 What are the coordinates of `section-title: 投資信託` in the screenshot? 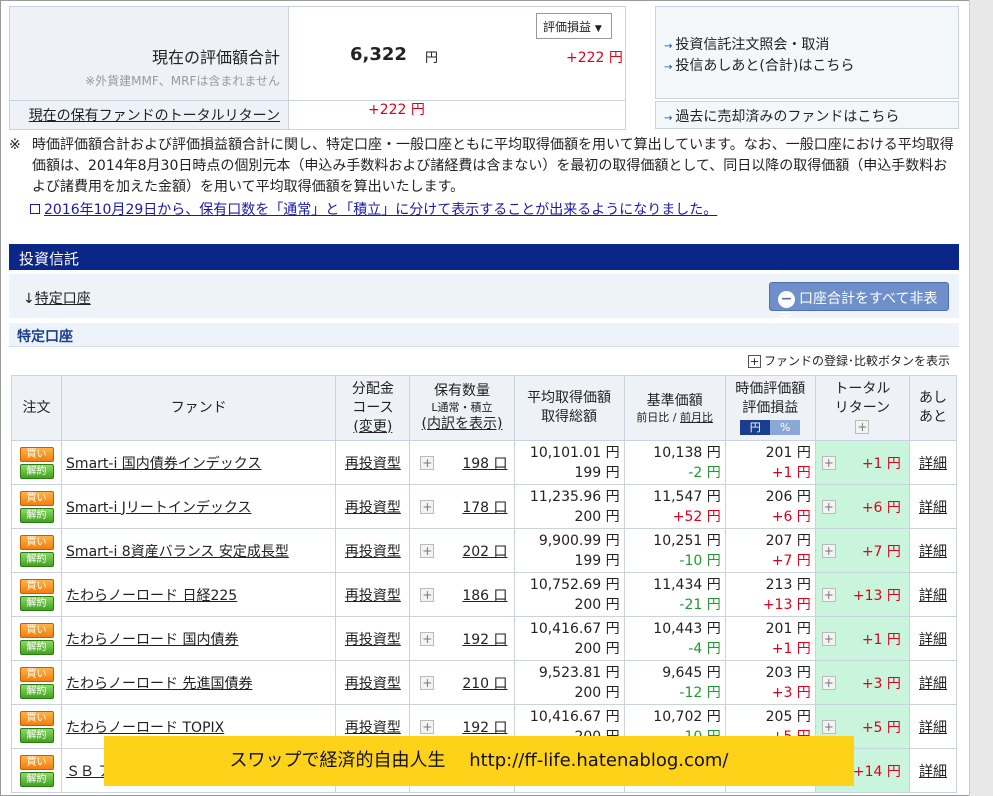 It's located at (484, 257).